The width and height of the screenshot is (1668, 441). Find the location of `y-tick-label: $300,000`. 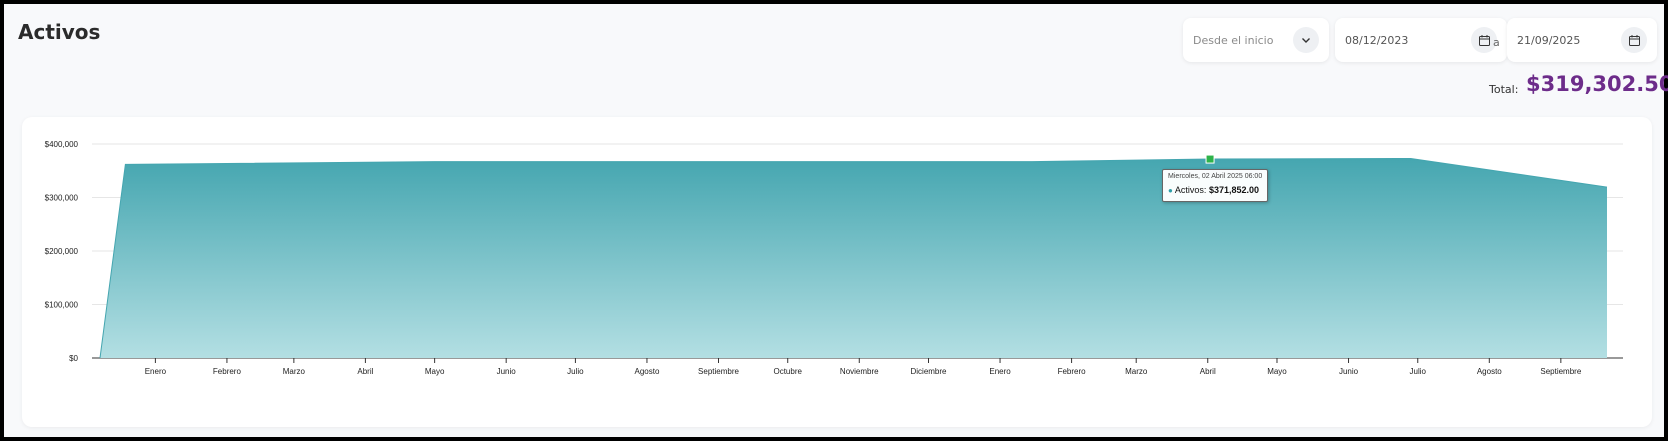

y-tick-label: $300,000 is located at coordinates (62, 198).